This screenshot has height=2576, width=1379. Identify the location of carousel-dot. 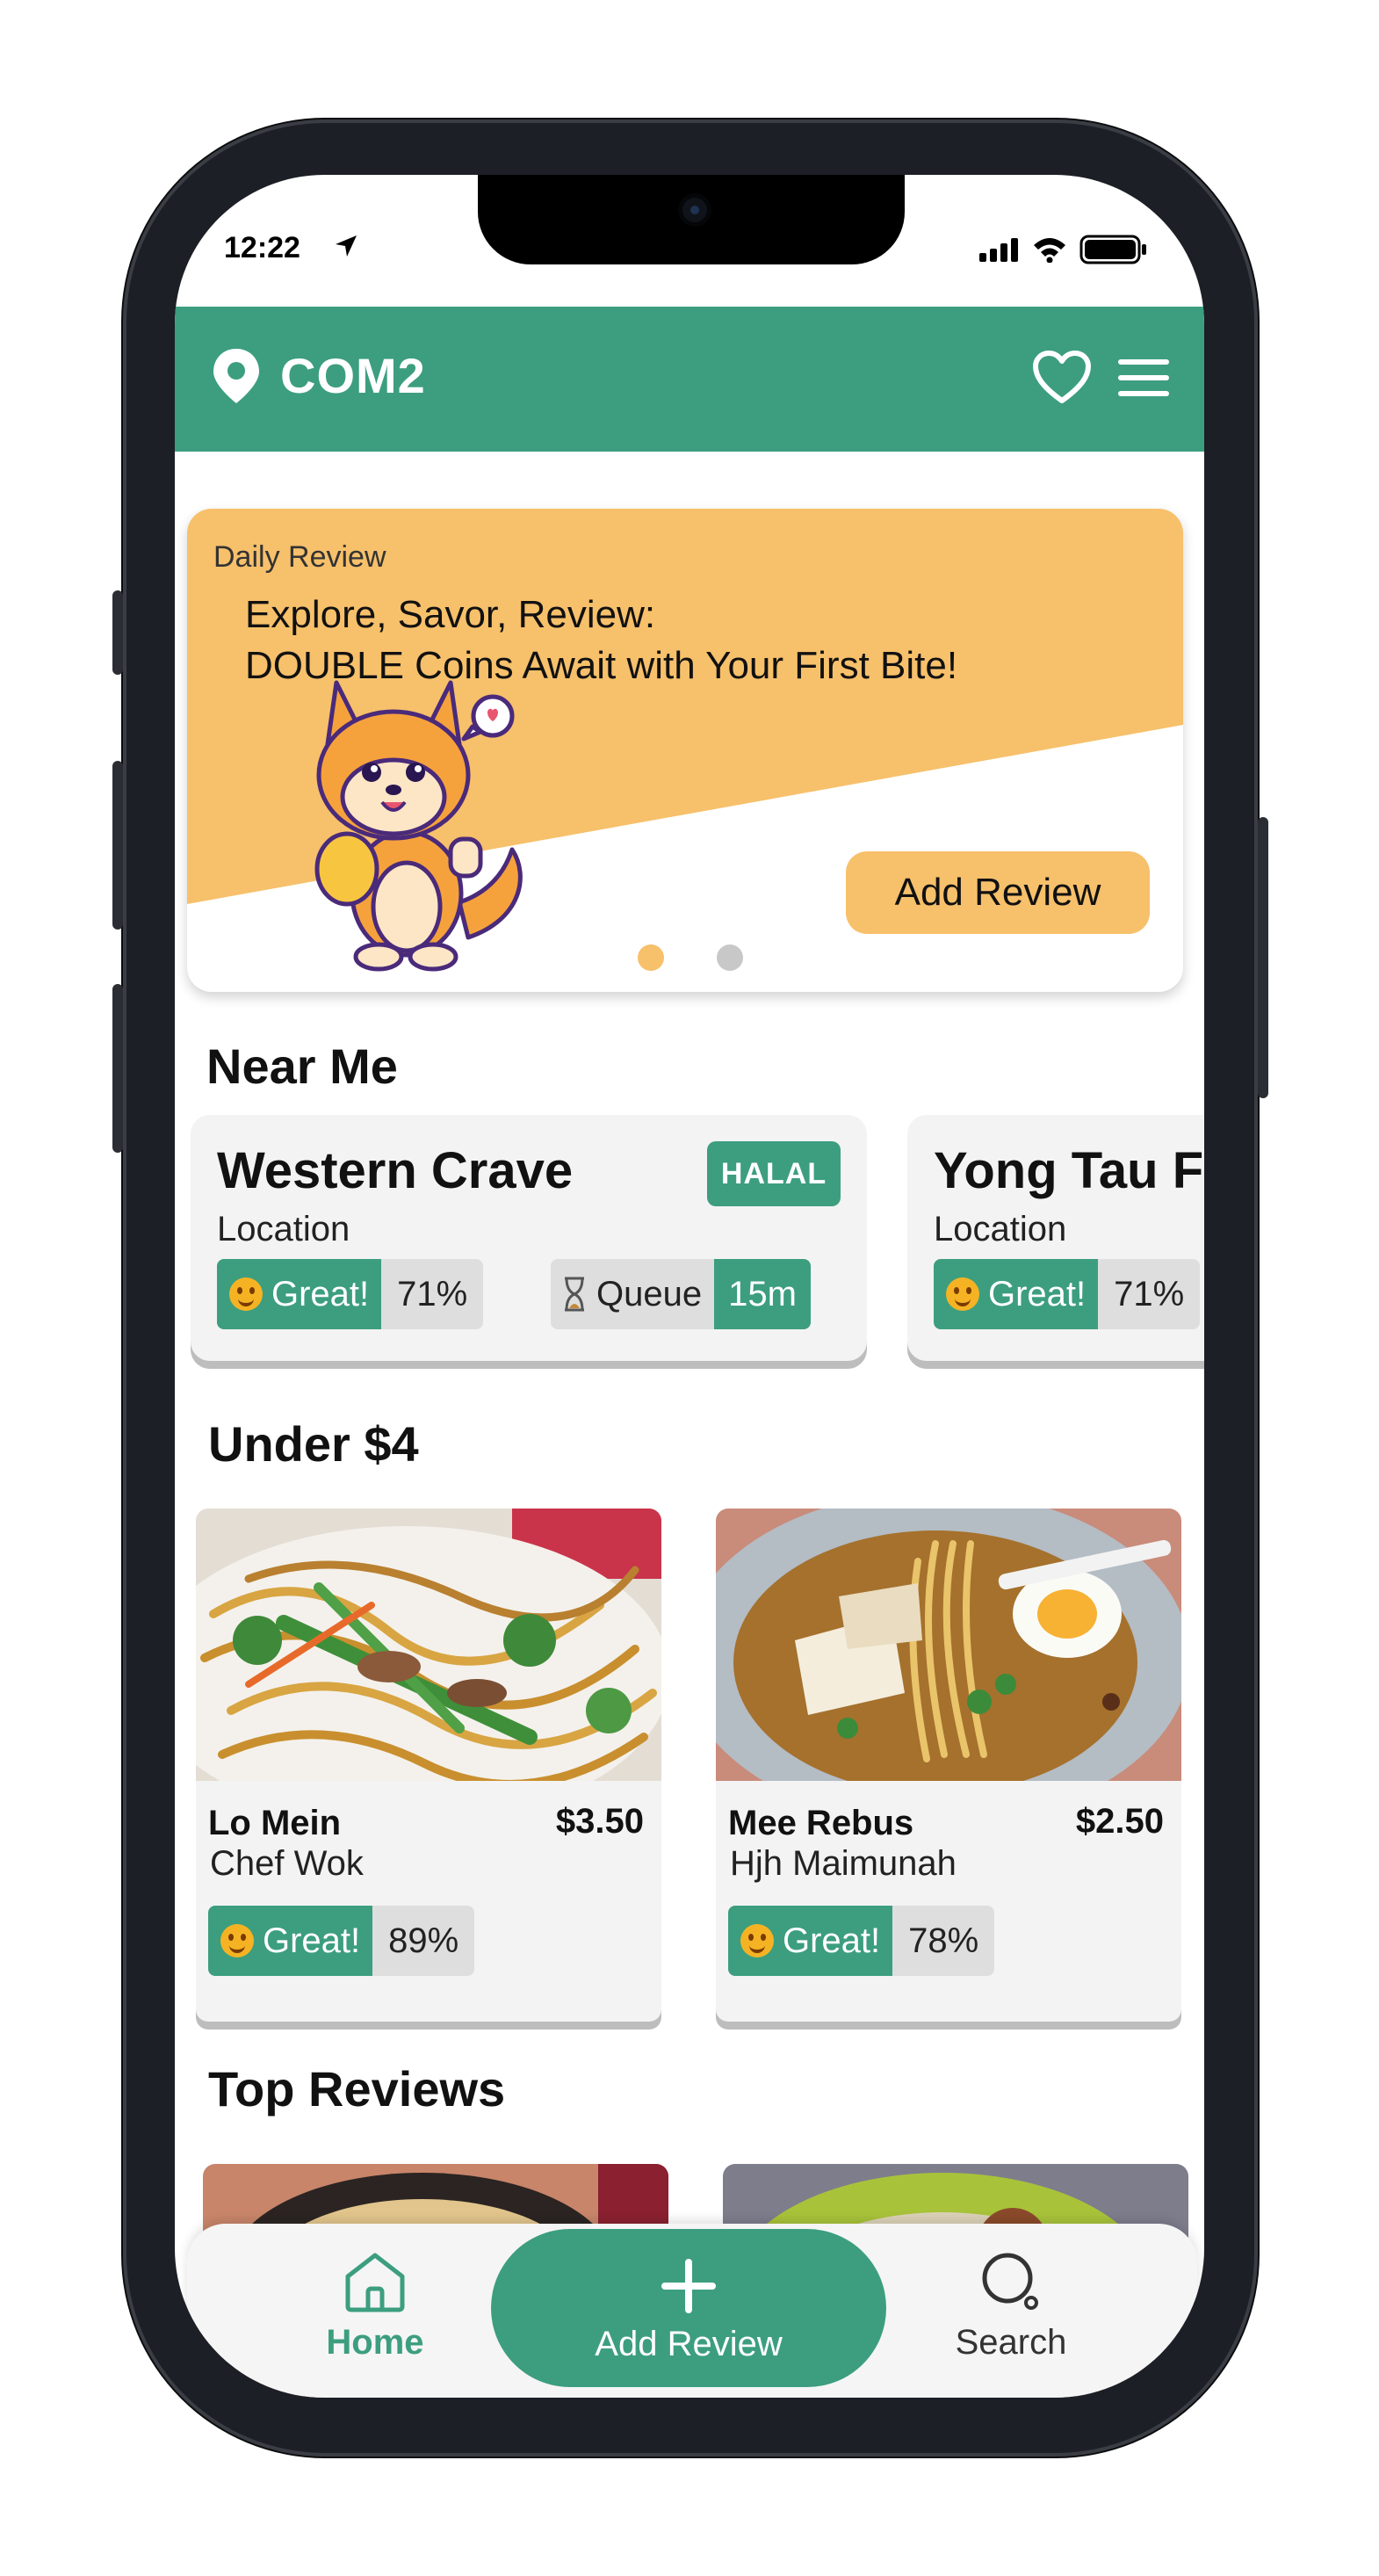
(730, 957).